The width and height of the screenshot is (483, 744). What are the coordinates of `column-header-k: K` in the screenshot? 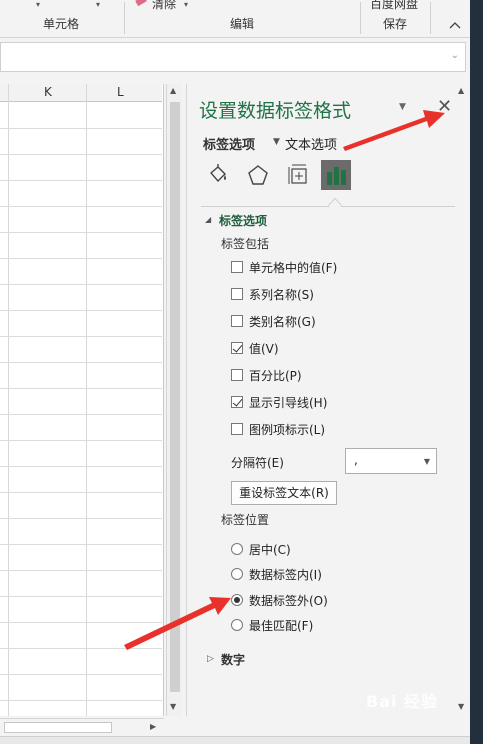 It's located at (48, 92).